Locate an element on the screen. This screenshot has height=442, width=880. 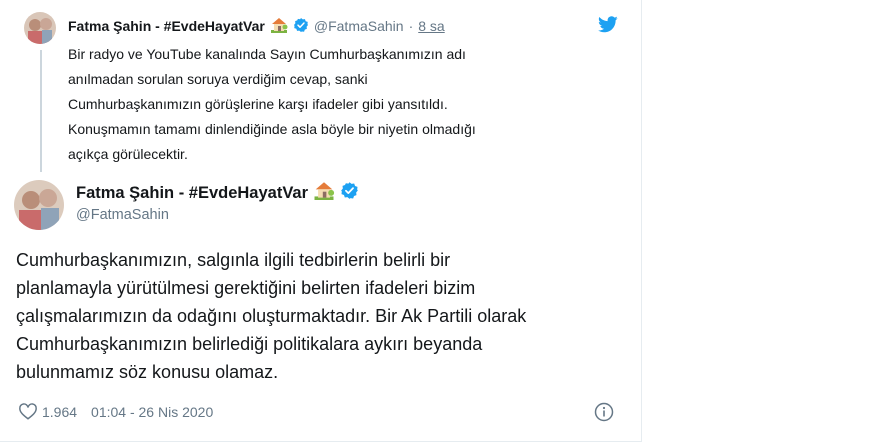
info-icon is located at coordinates (604, 414).